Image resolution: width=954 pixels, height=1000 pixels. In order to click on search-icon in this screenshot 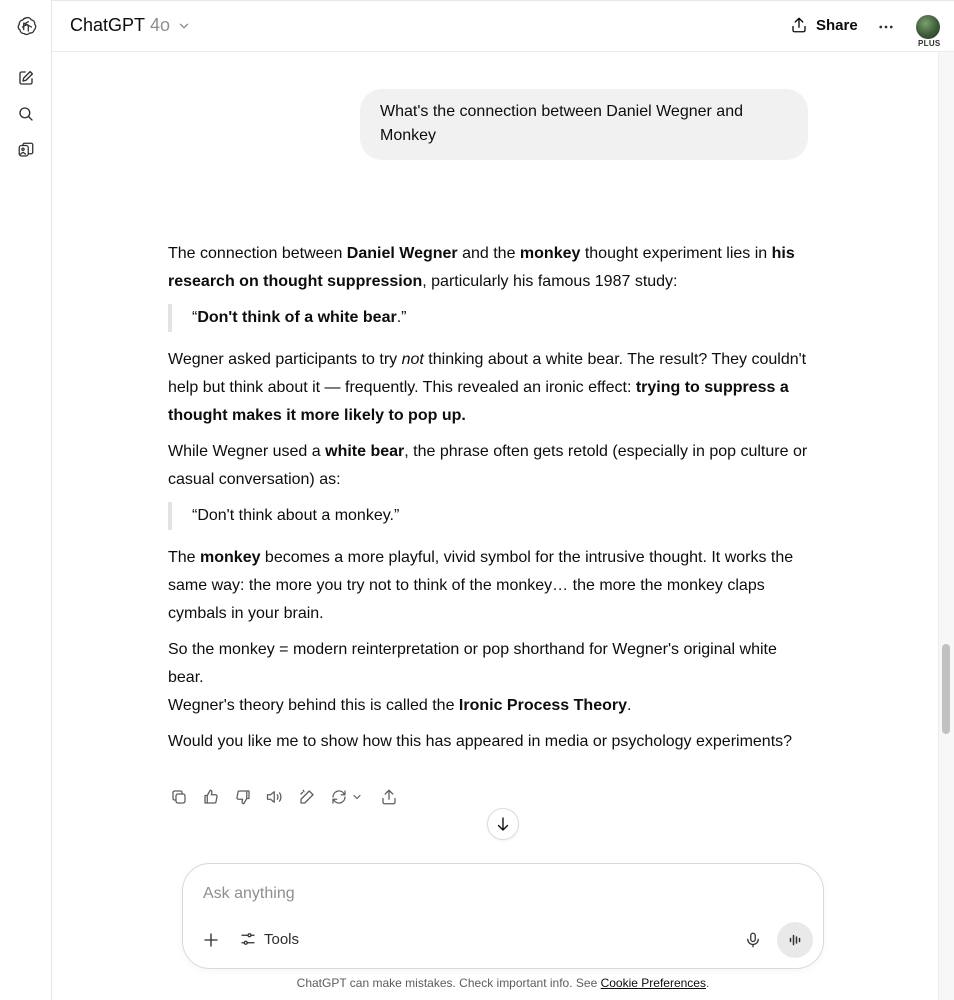, I will do `click(26, 114)`.